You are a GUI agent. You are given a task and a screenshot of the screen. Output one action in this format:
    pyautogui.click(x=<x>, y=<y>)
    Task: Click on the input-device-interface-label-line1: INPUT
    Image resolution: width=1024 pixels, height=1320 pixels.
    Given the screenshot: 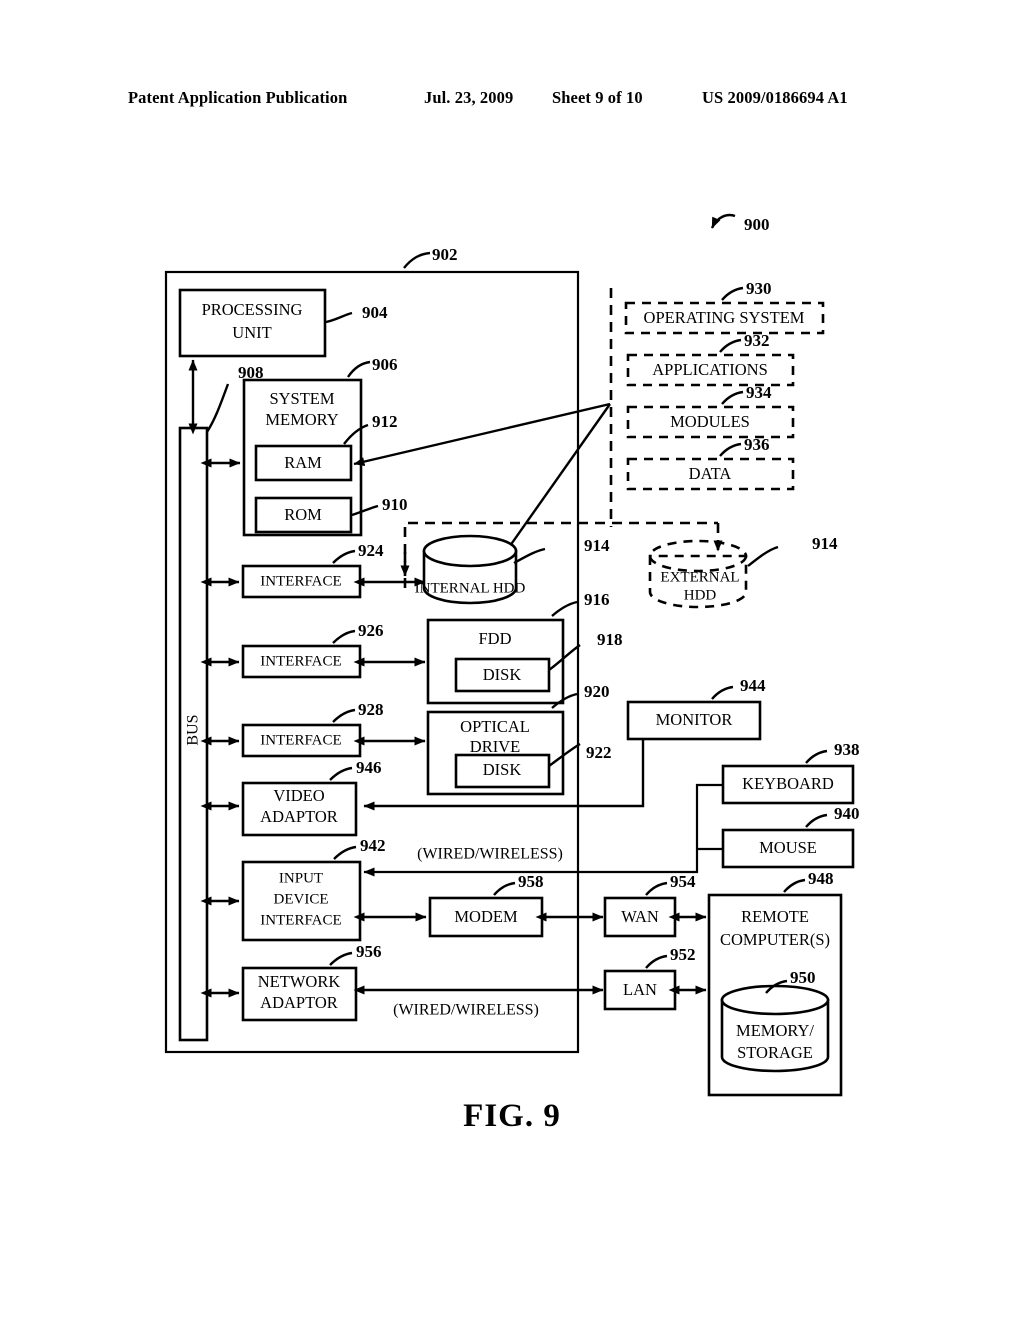 What is the action you would take?
    pyautogui.click(x=301, y=878)
    